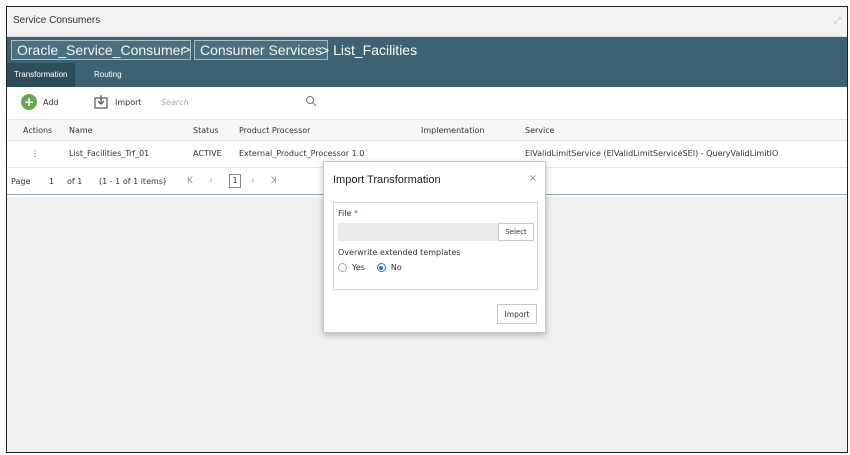  Describe the element at coordinates (348, 213) in the screenshot. I see `file-label: File *` at that location.